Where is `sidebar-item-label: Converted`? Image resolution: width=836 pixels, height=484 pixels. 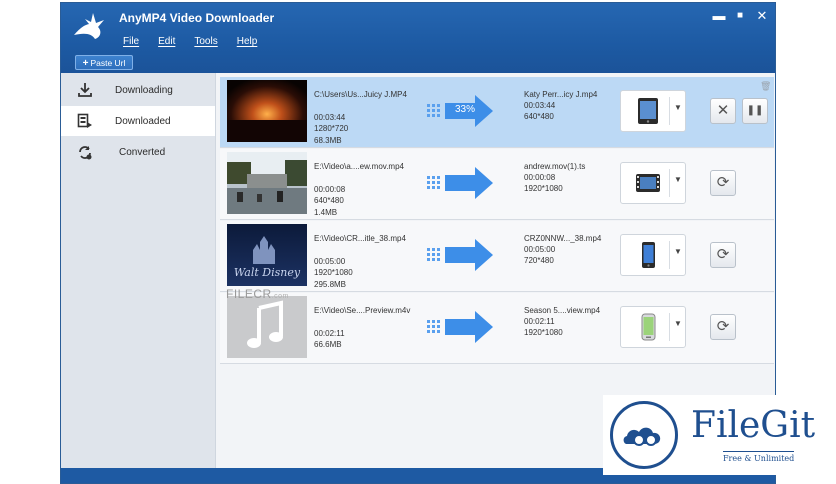
sidebar-item-label: Converted is located at coordinates (142, 152).